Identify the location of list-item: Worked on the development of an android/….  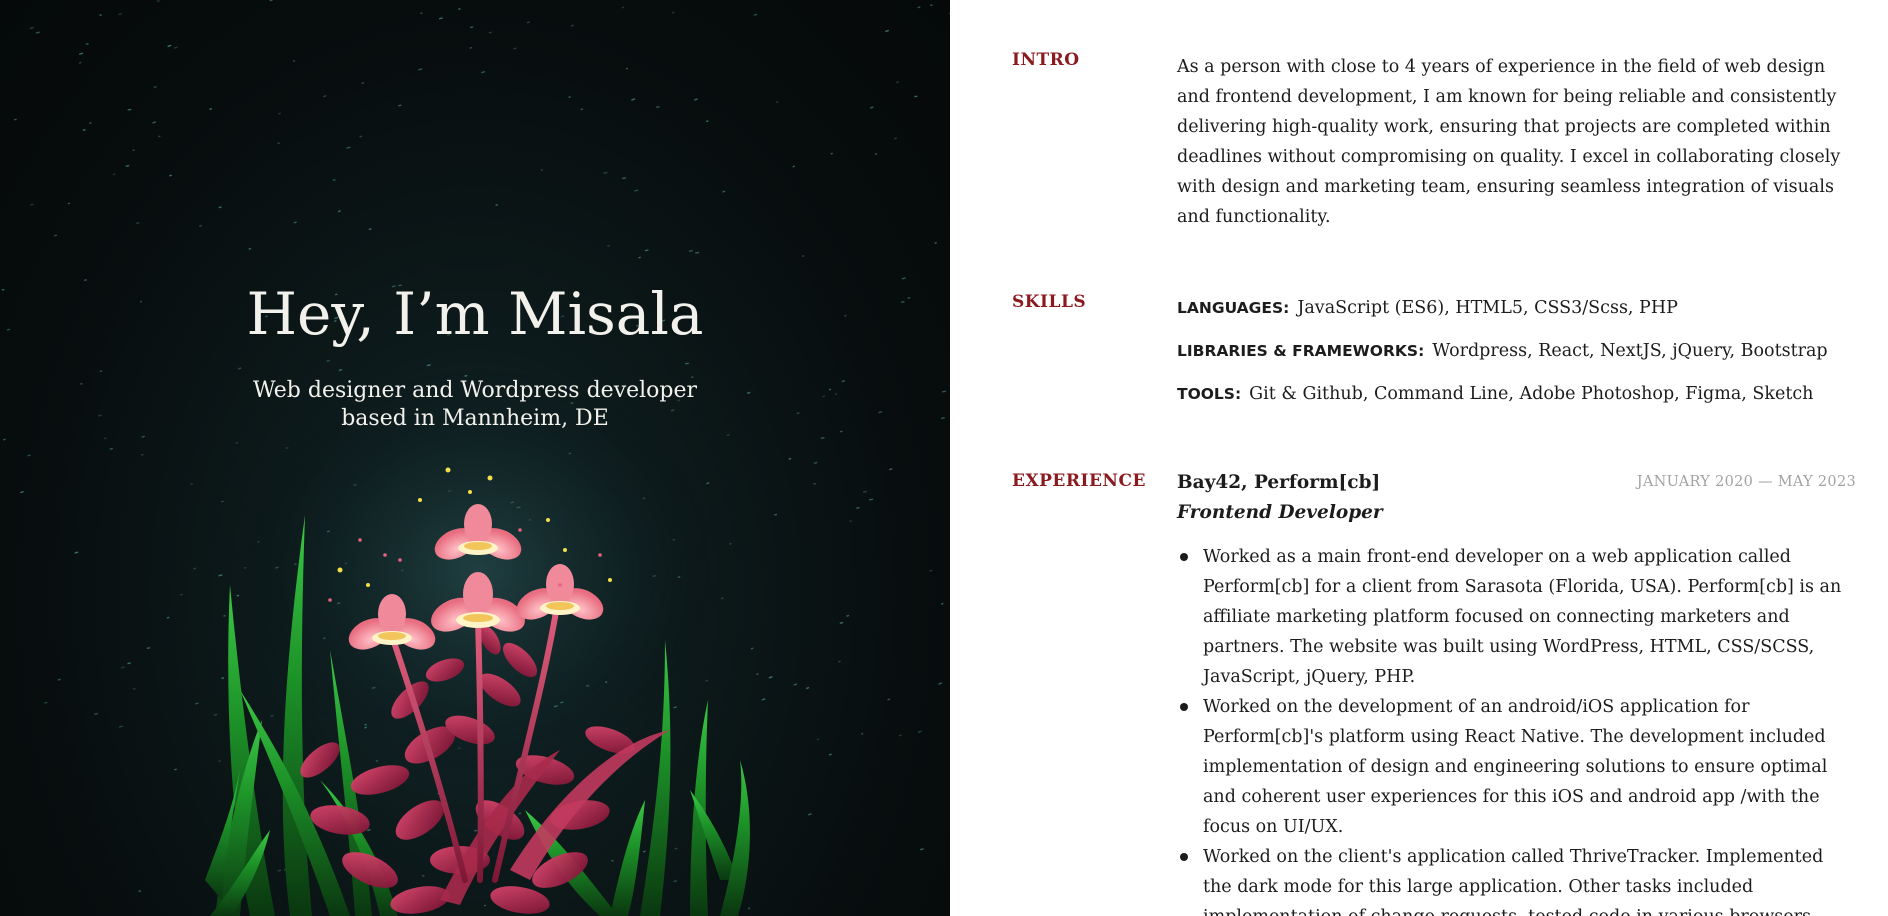
(1517, 767).